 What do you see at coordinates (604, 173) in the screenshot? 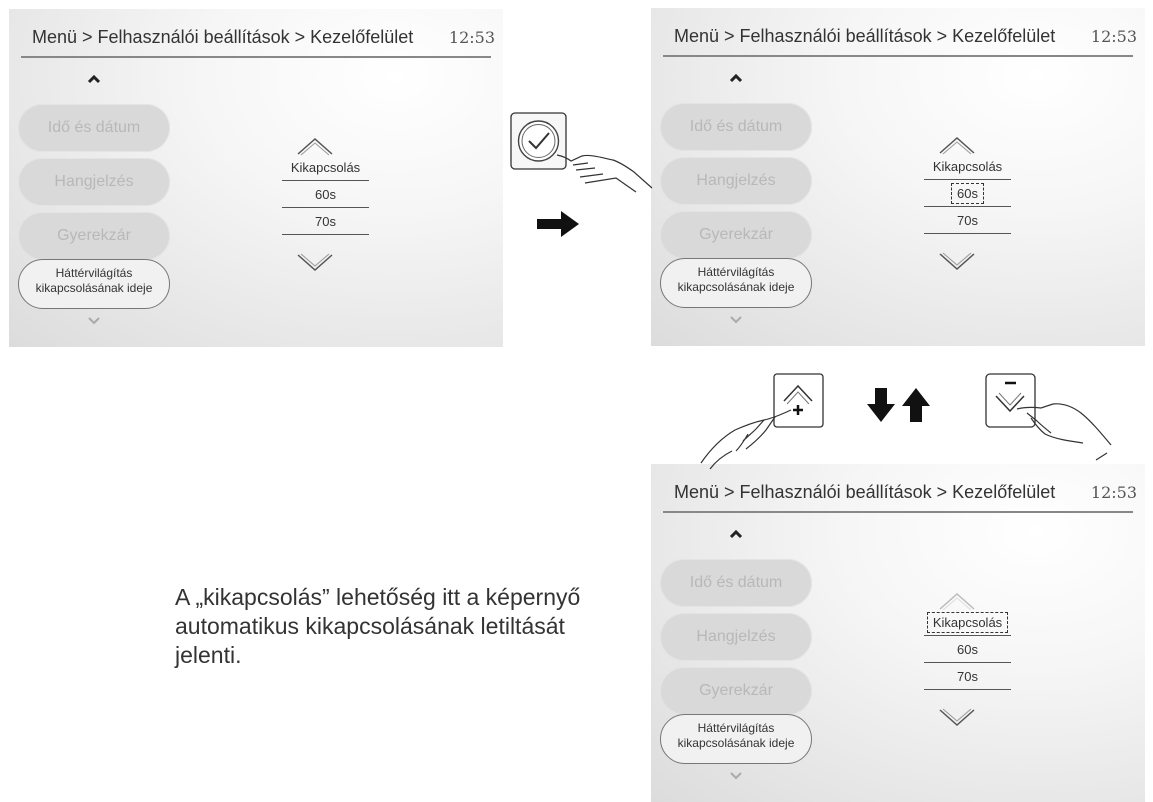
I see `pointing-hand-icon` at bounding box center [604, 173].